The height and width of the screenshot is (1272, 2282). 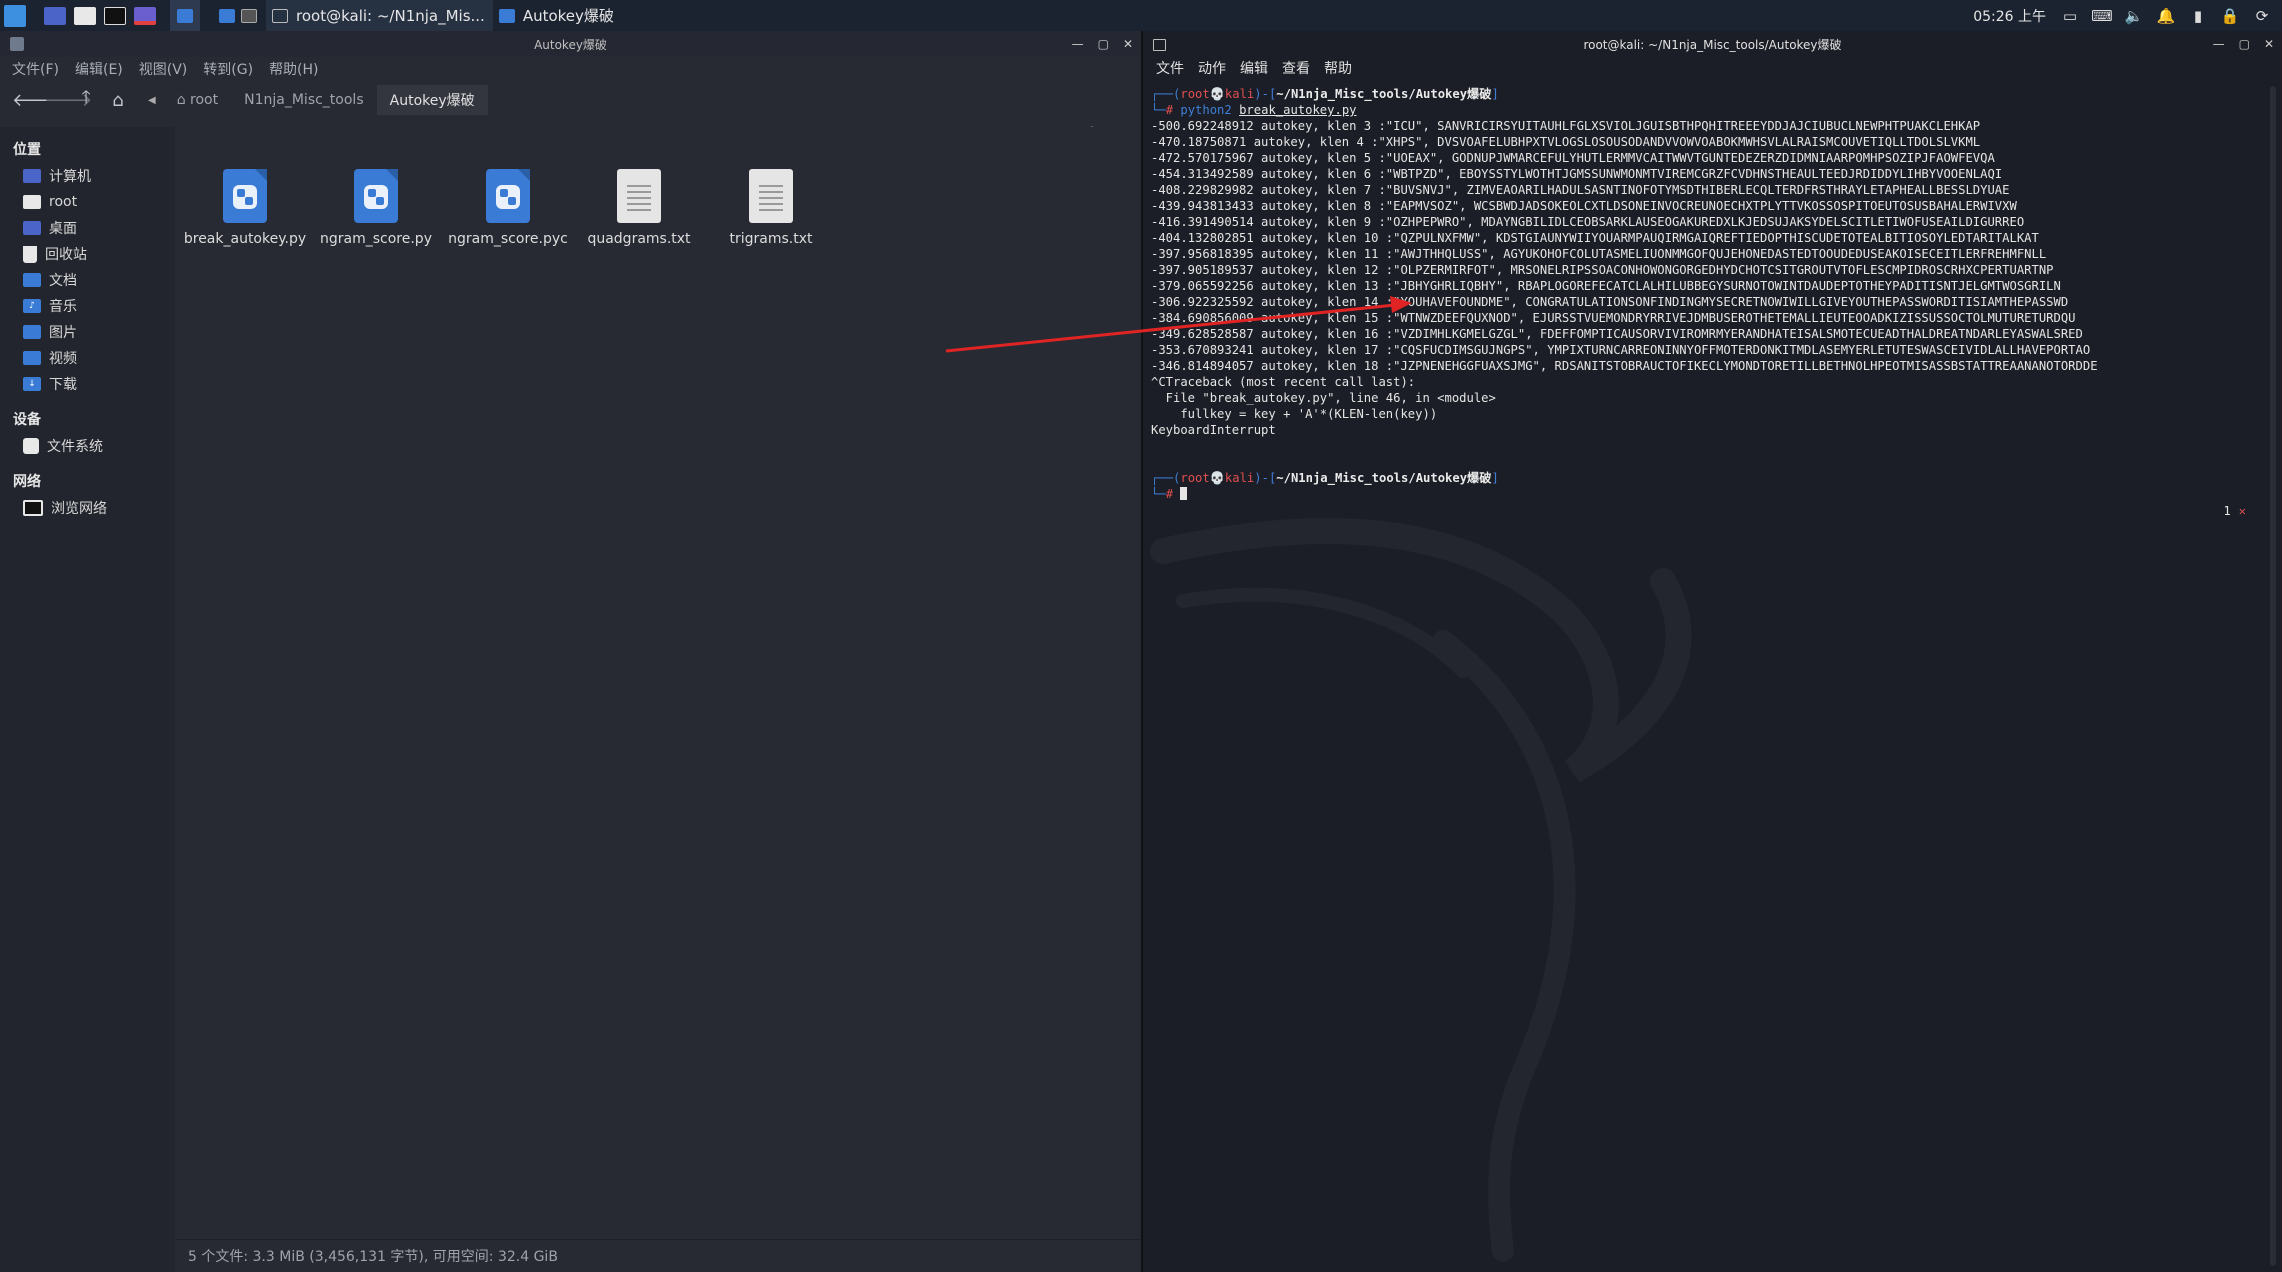 What do you see at coordinates (68, 100) in the screenshot?
I see `forward-arrow-icon: 🡒` at bounding box center [68, 100].